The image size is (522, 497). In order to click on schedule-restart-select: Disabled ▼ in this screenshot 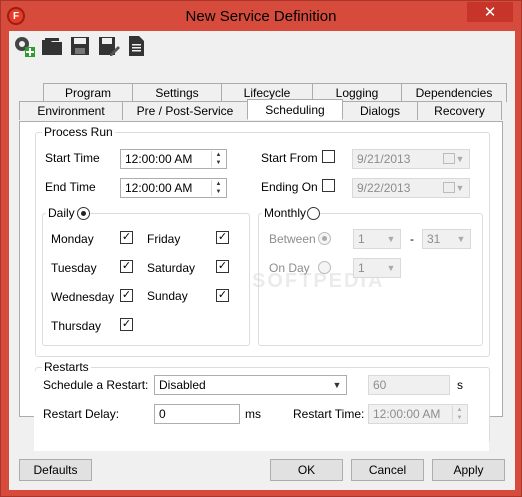, I will do `click(250, 385)`.